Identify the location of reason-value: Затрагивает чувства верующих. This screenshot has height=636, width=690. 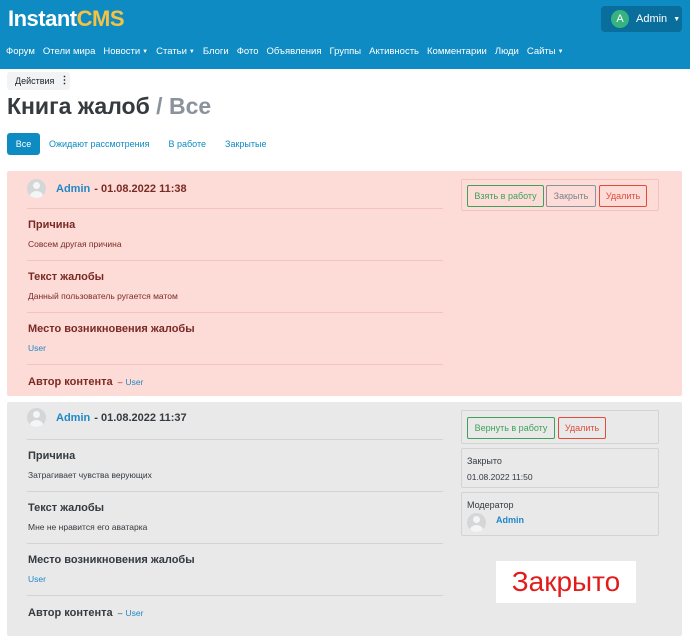
(90, 475).